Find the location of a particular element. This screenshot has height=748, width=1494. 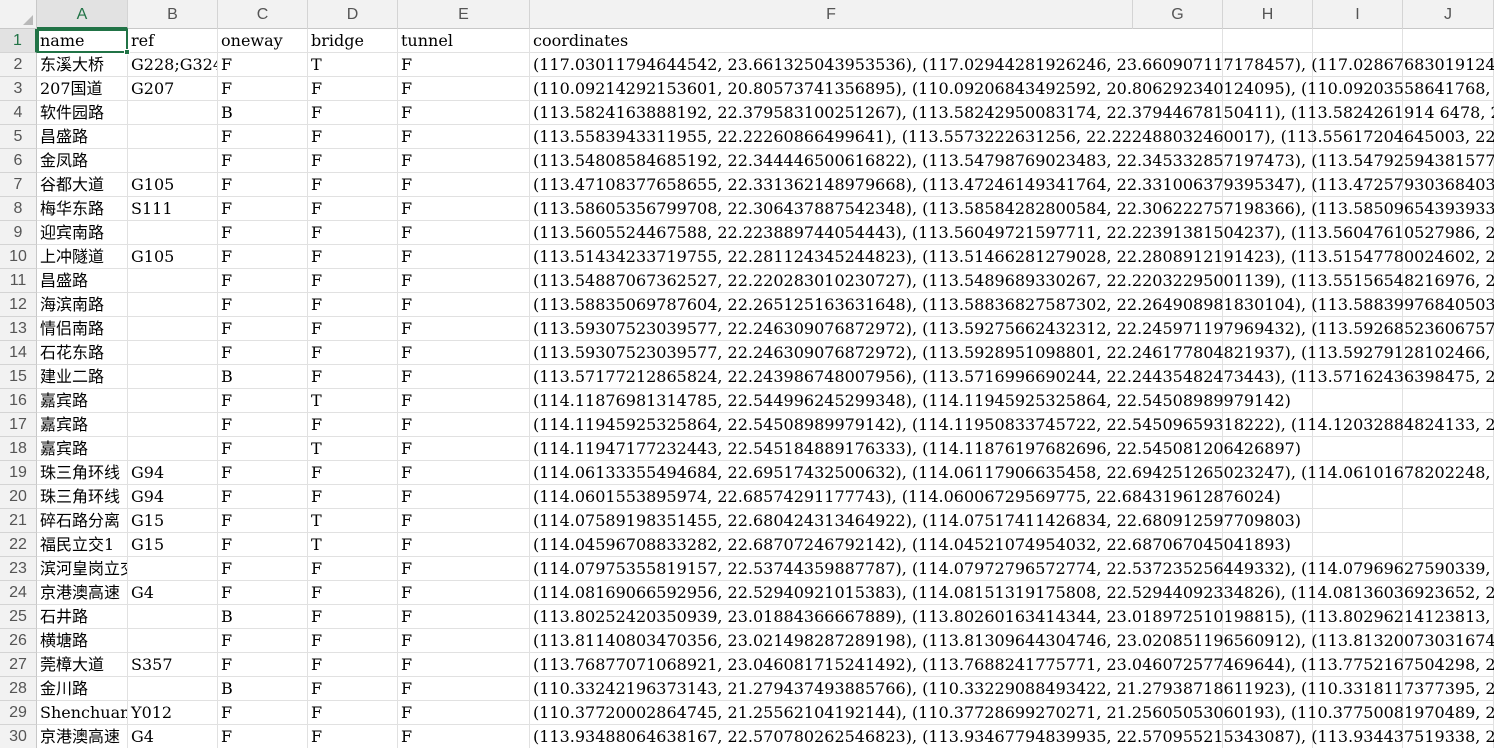

row-number: 23 is located at coordinates (18, 569).